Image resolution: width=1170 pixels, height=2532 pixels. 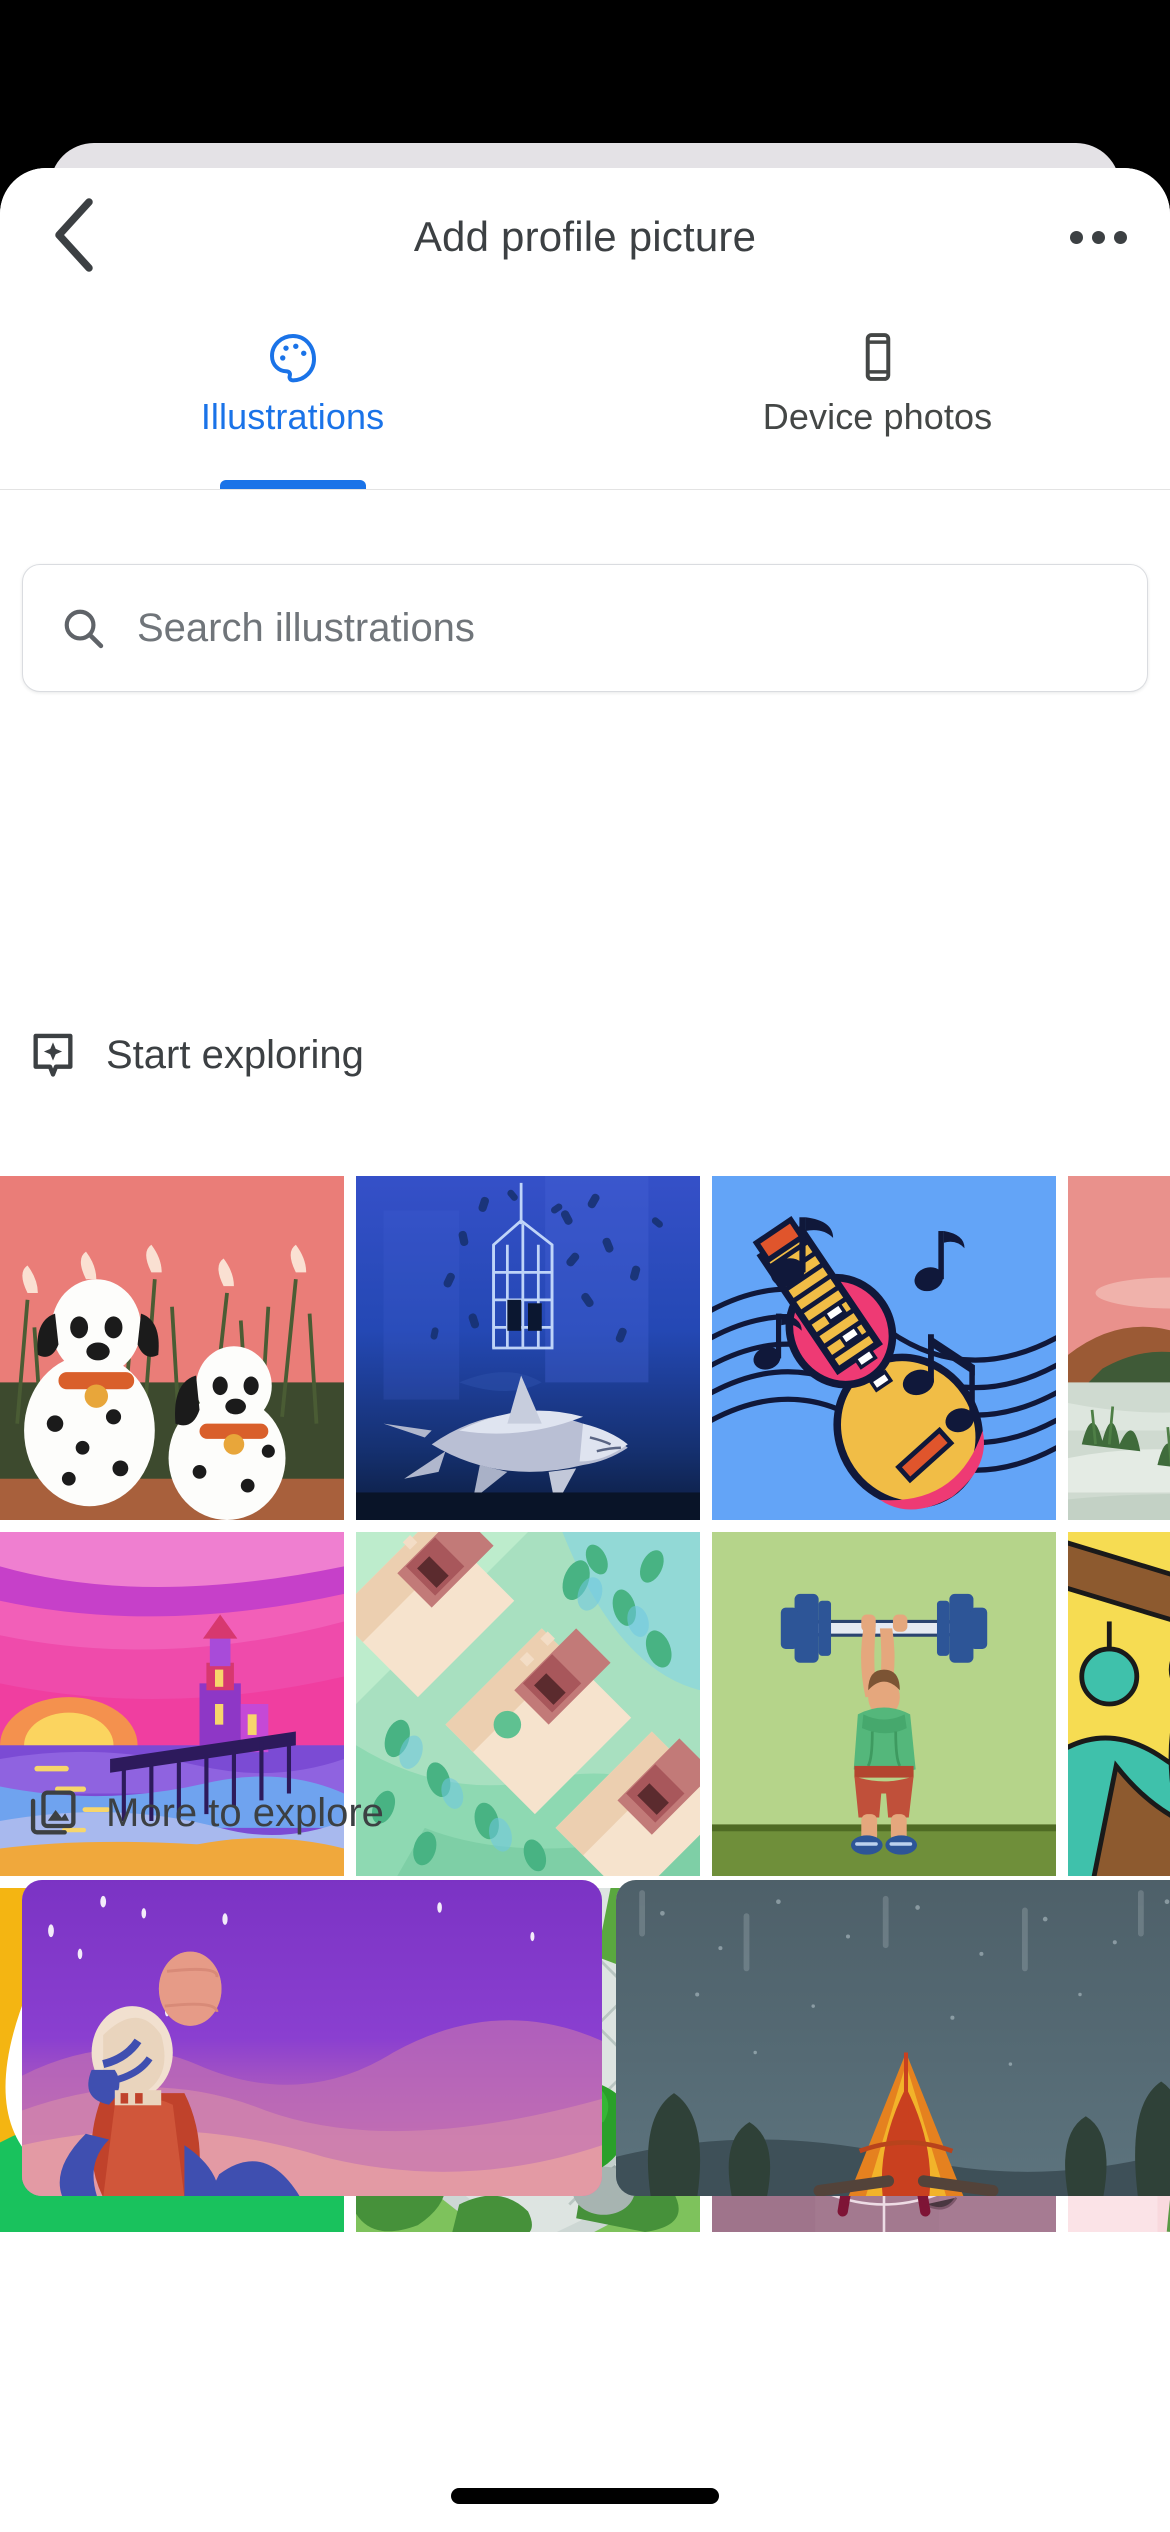 I want to click on phone-icon, so click(x=878, y=357).